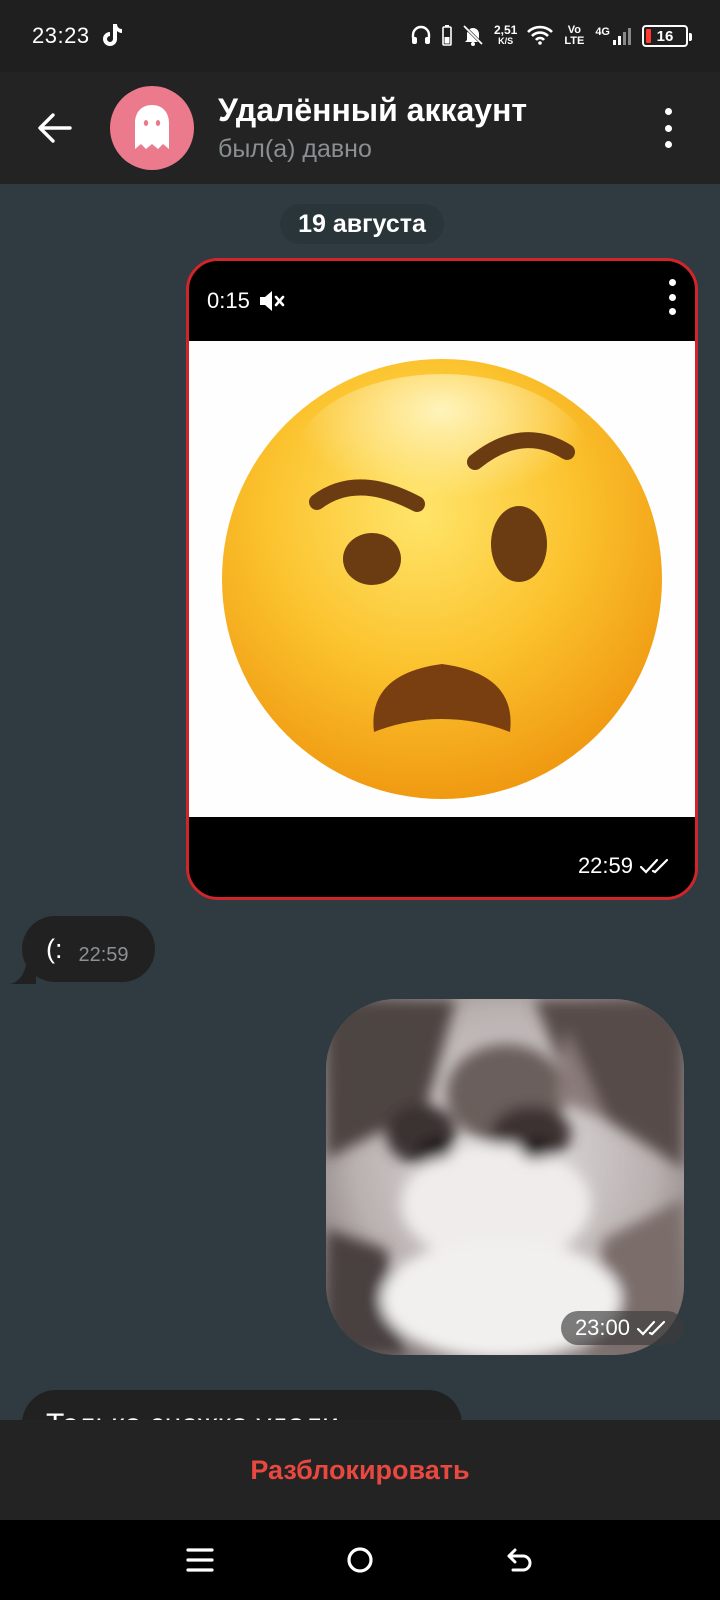  I want to click on battery-indicator: 16, so click(667, 36).